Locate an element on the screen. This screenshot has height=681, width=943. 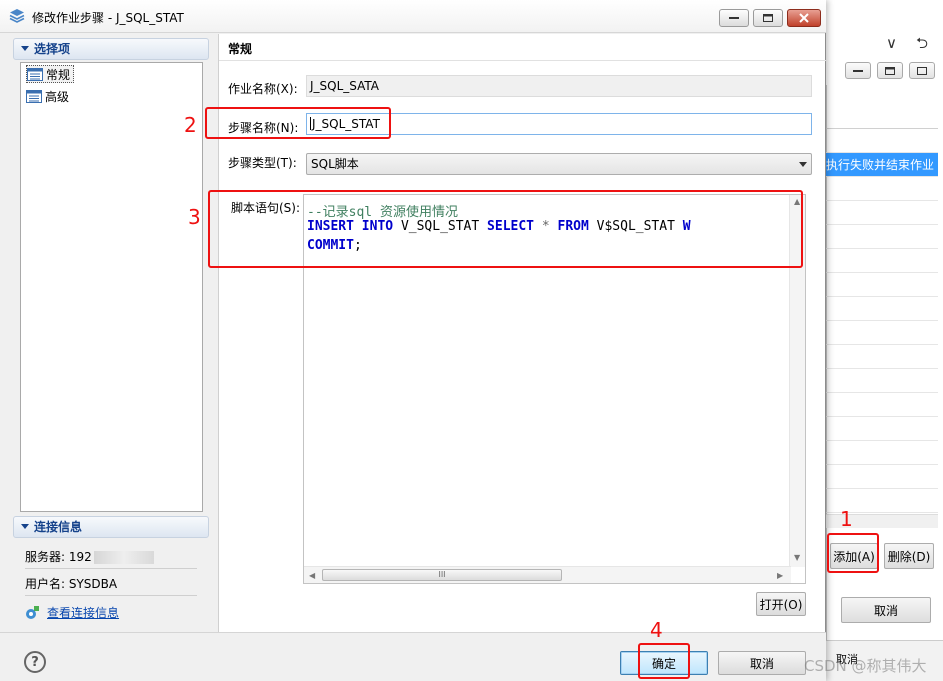
dialog-window-controls is located at coordinates (770, 18).